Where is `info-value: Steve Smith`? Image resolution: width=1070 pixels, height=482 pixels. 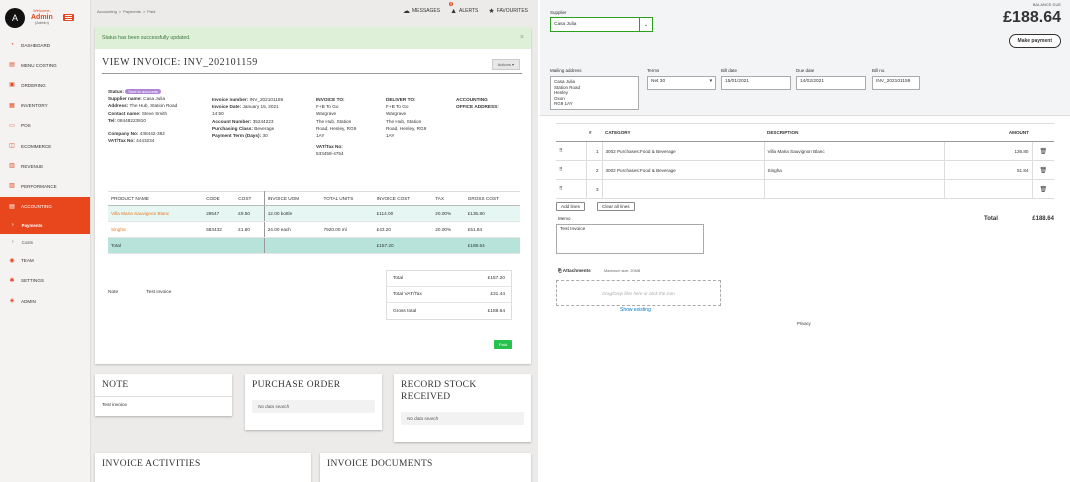 info-value: Steve Smith is located at coordinates (154, 113).